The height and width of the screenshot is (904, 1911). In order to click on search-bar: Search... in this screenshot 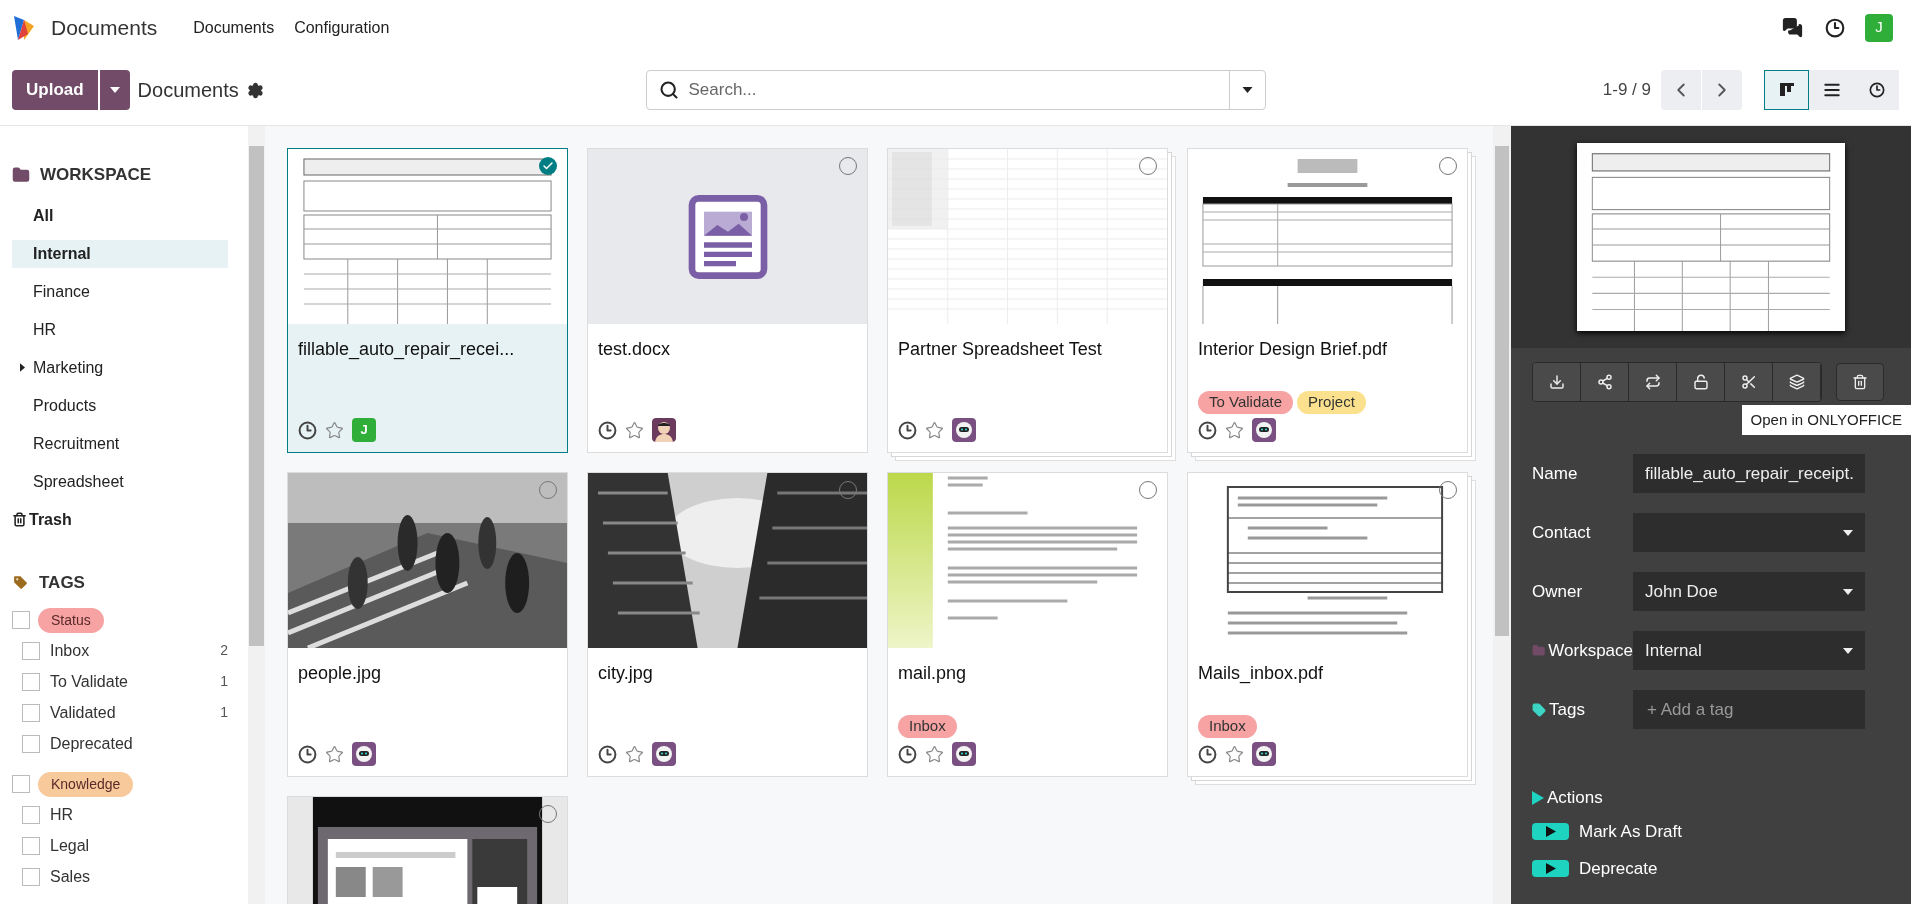, I will do `click(955, 90)`.